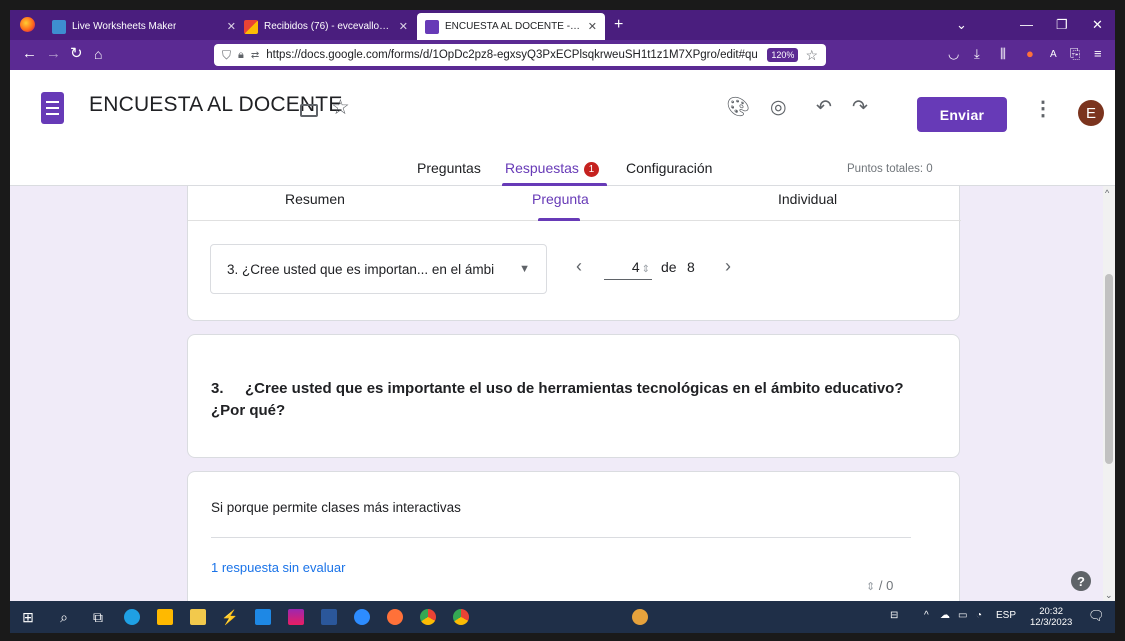 Image resolution: width=1125 pixels, height=641 pixels. I want to click on dropdown-arrow-icon: ▼, so click(524, 269).